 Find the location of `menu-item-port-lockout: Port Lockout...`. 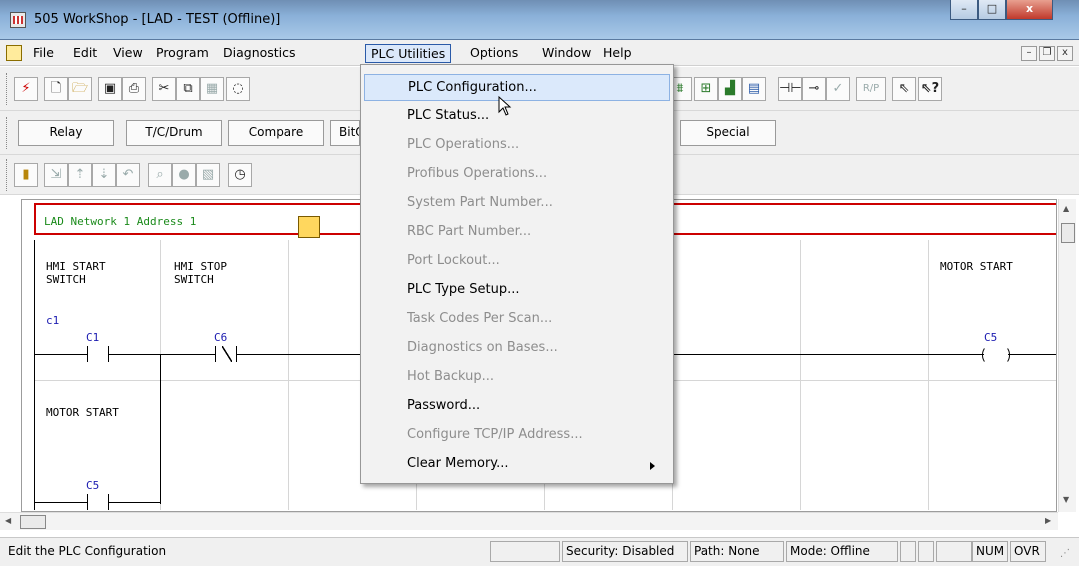

menu-item-port-lockout: Port Lockout... is located at coordinates (517, 261).